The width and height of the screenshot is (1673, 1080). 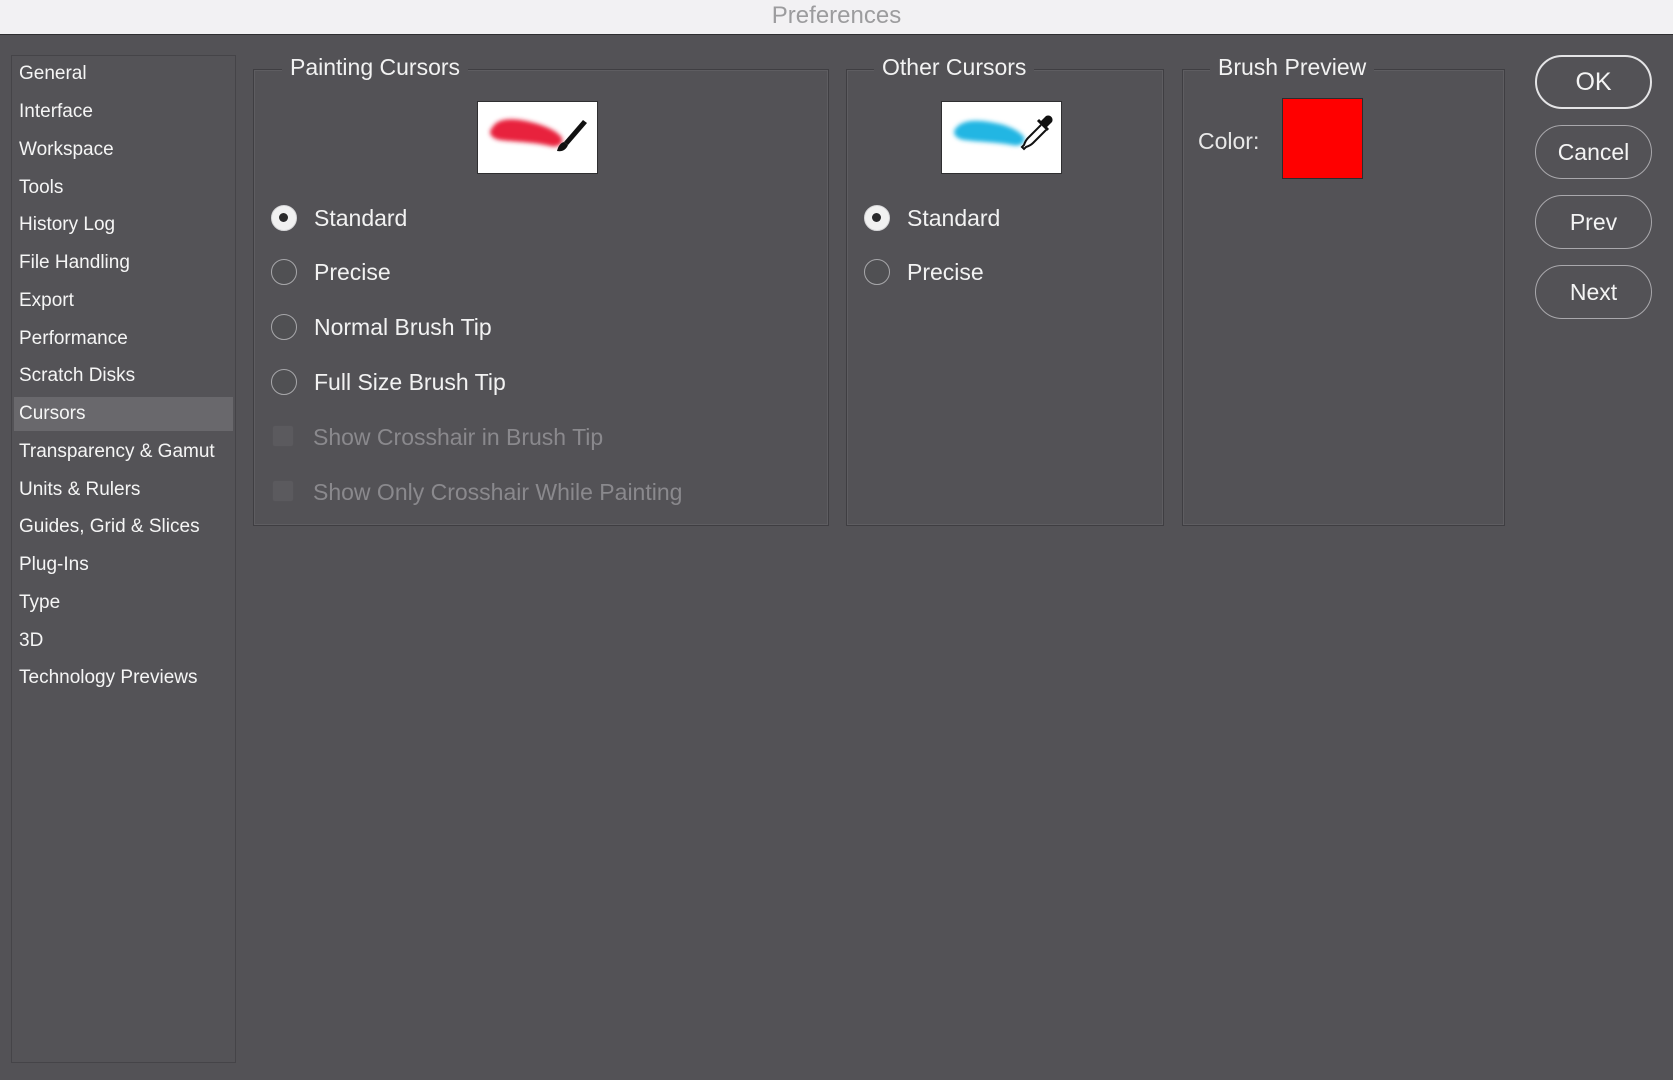 I want to click on sidebar-item-units-rulers: Units & Rulers, so click(x=123, y=490).